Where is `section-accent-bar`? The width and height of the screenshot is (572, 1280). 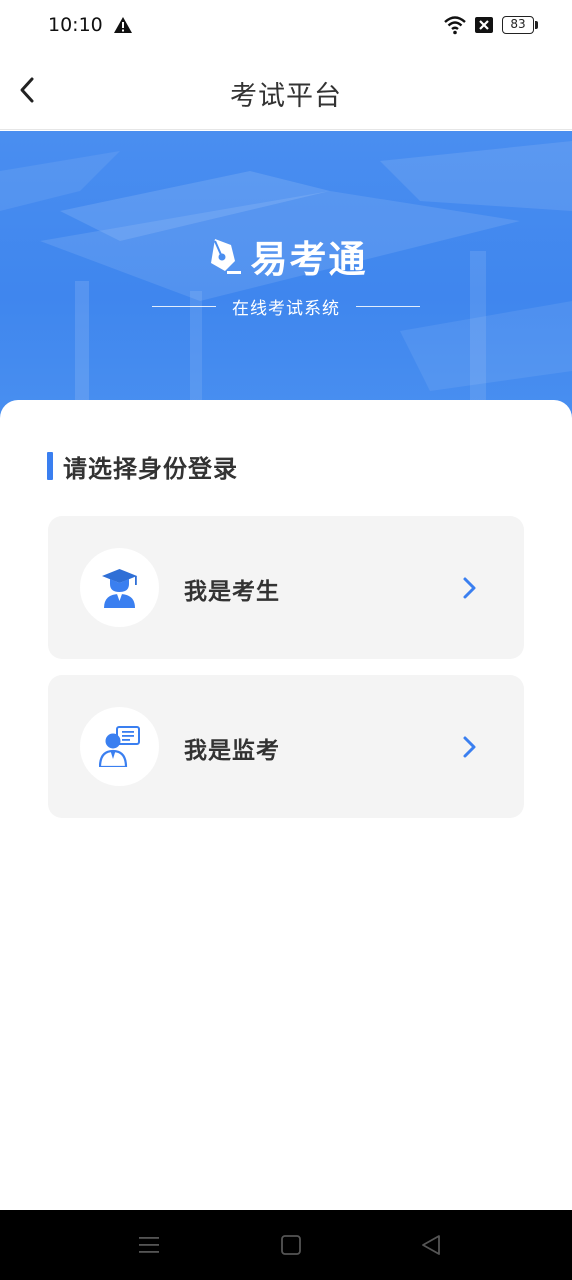 section-accent-bar is located at coordinates (50, 466).